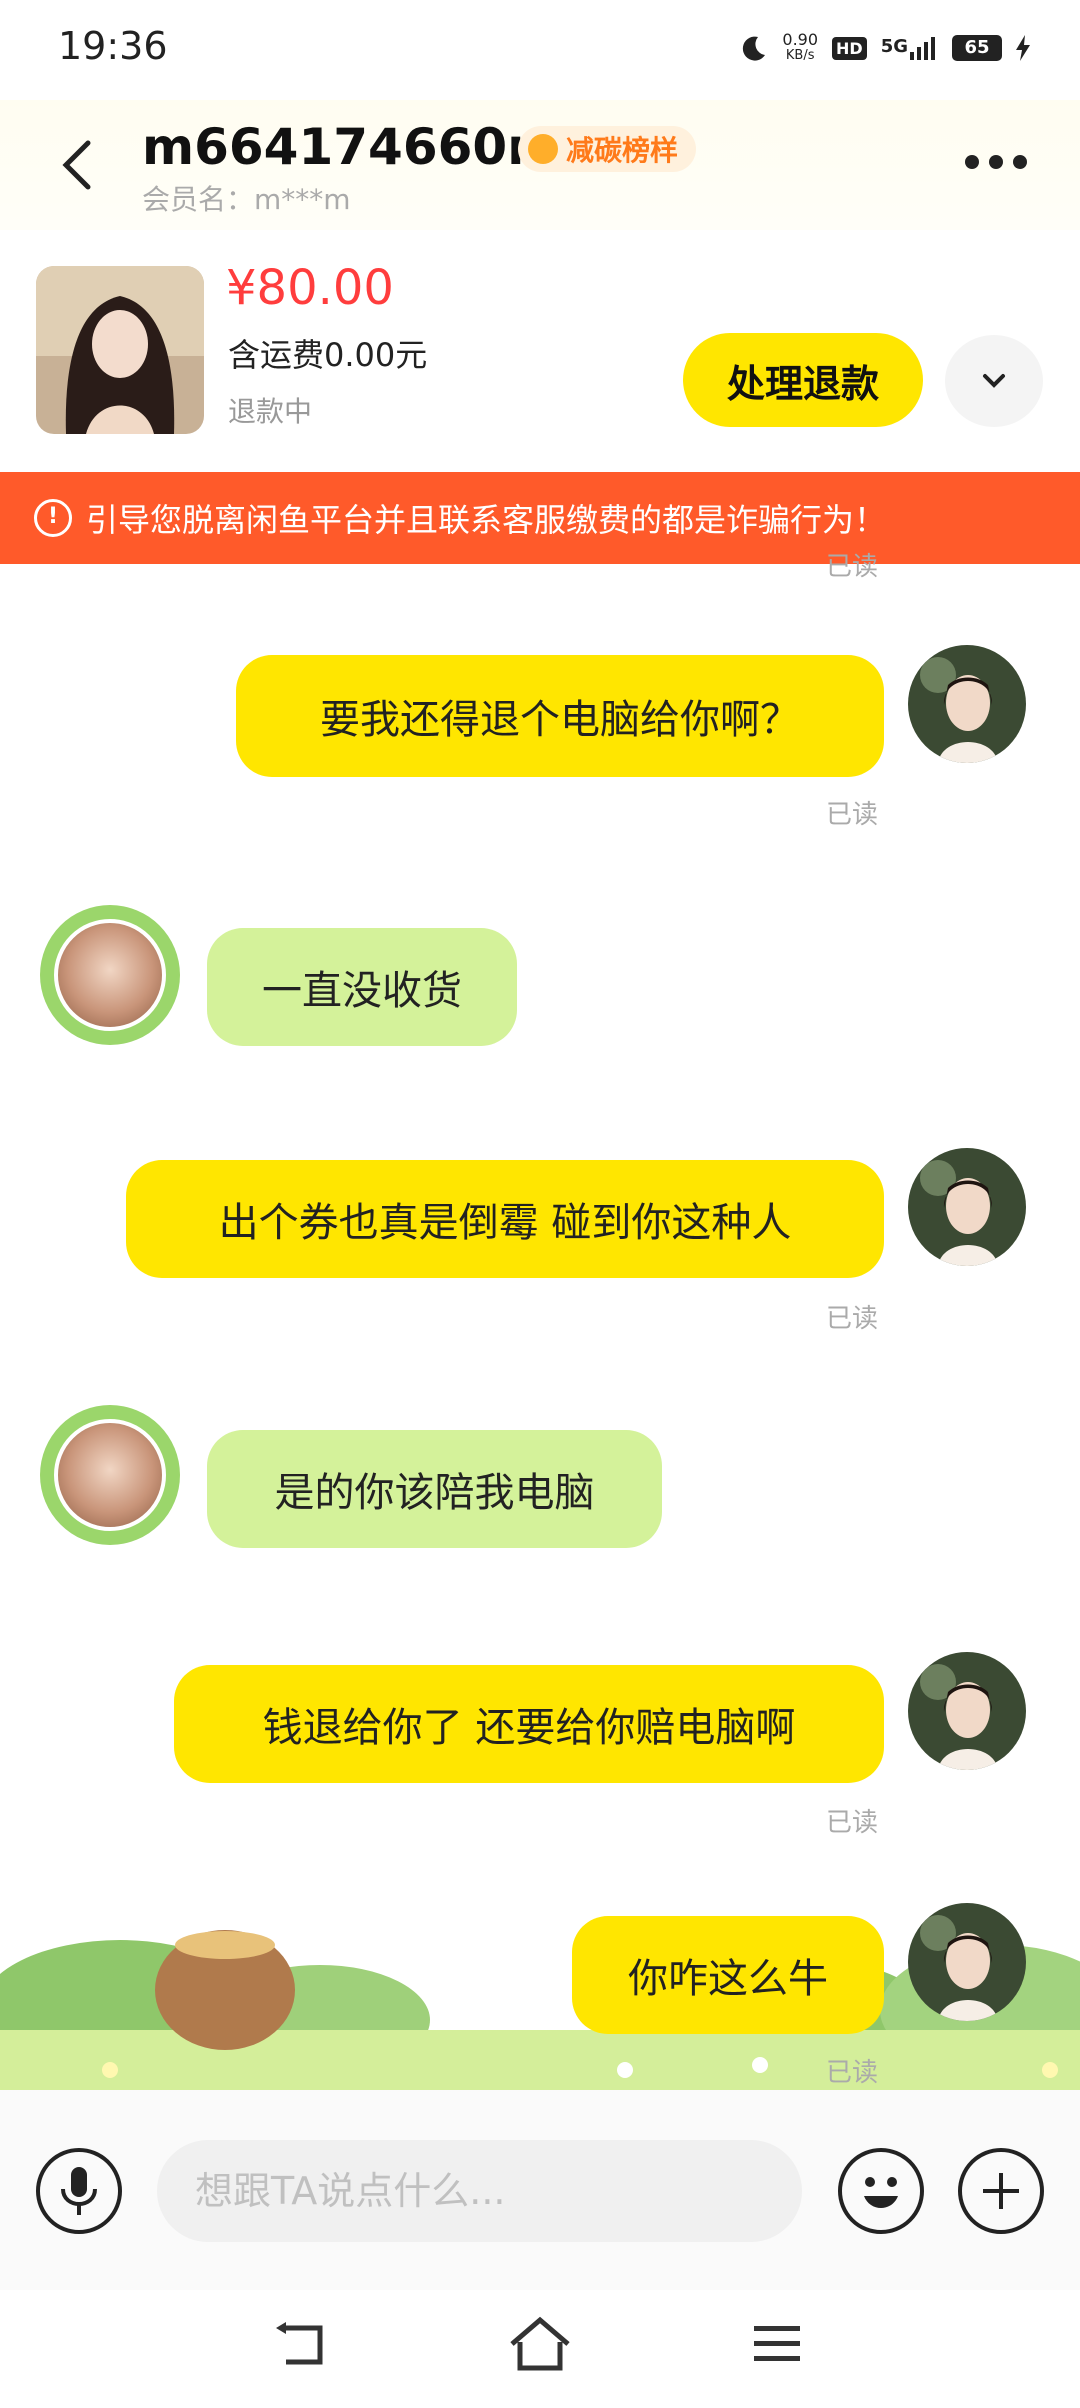  Describe the element at coordinates (922, 48) in the screenshot. I see `signal-icon` at that location.